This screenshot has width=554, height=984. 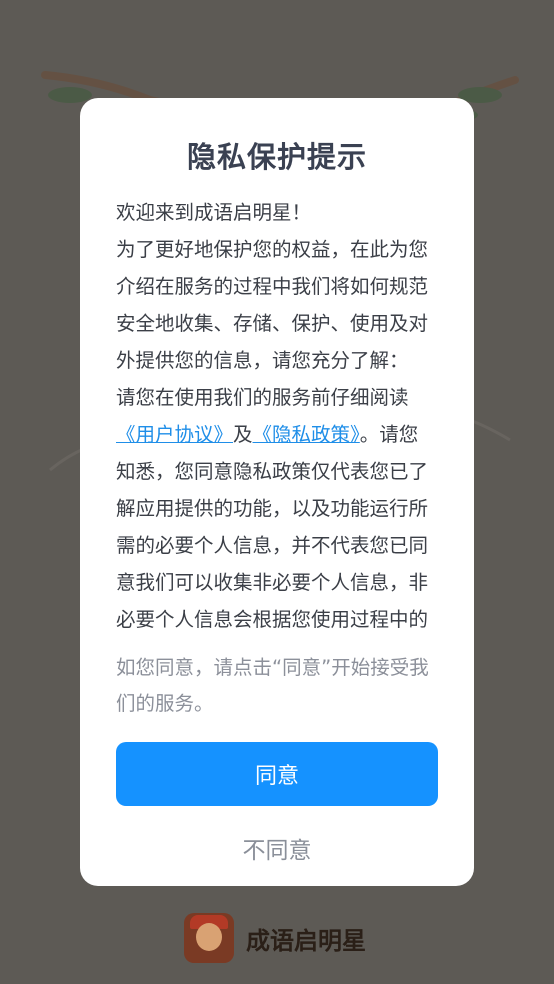 What do you see at coordinates (306, 940) in the screenshot?
I see `app-name: 成语启明星` at bounding box center [306, 940].